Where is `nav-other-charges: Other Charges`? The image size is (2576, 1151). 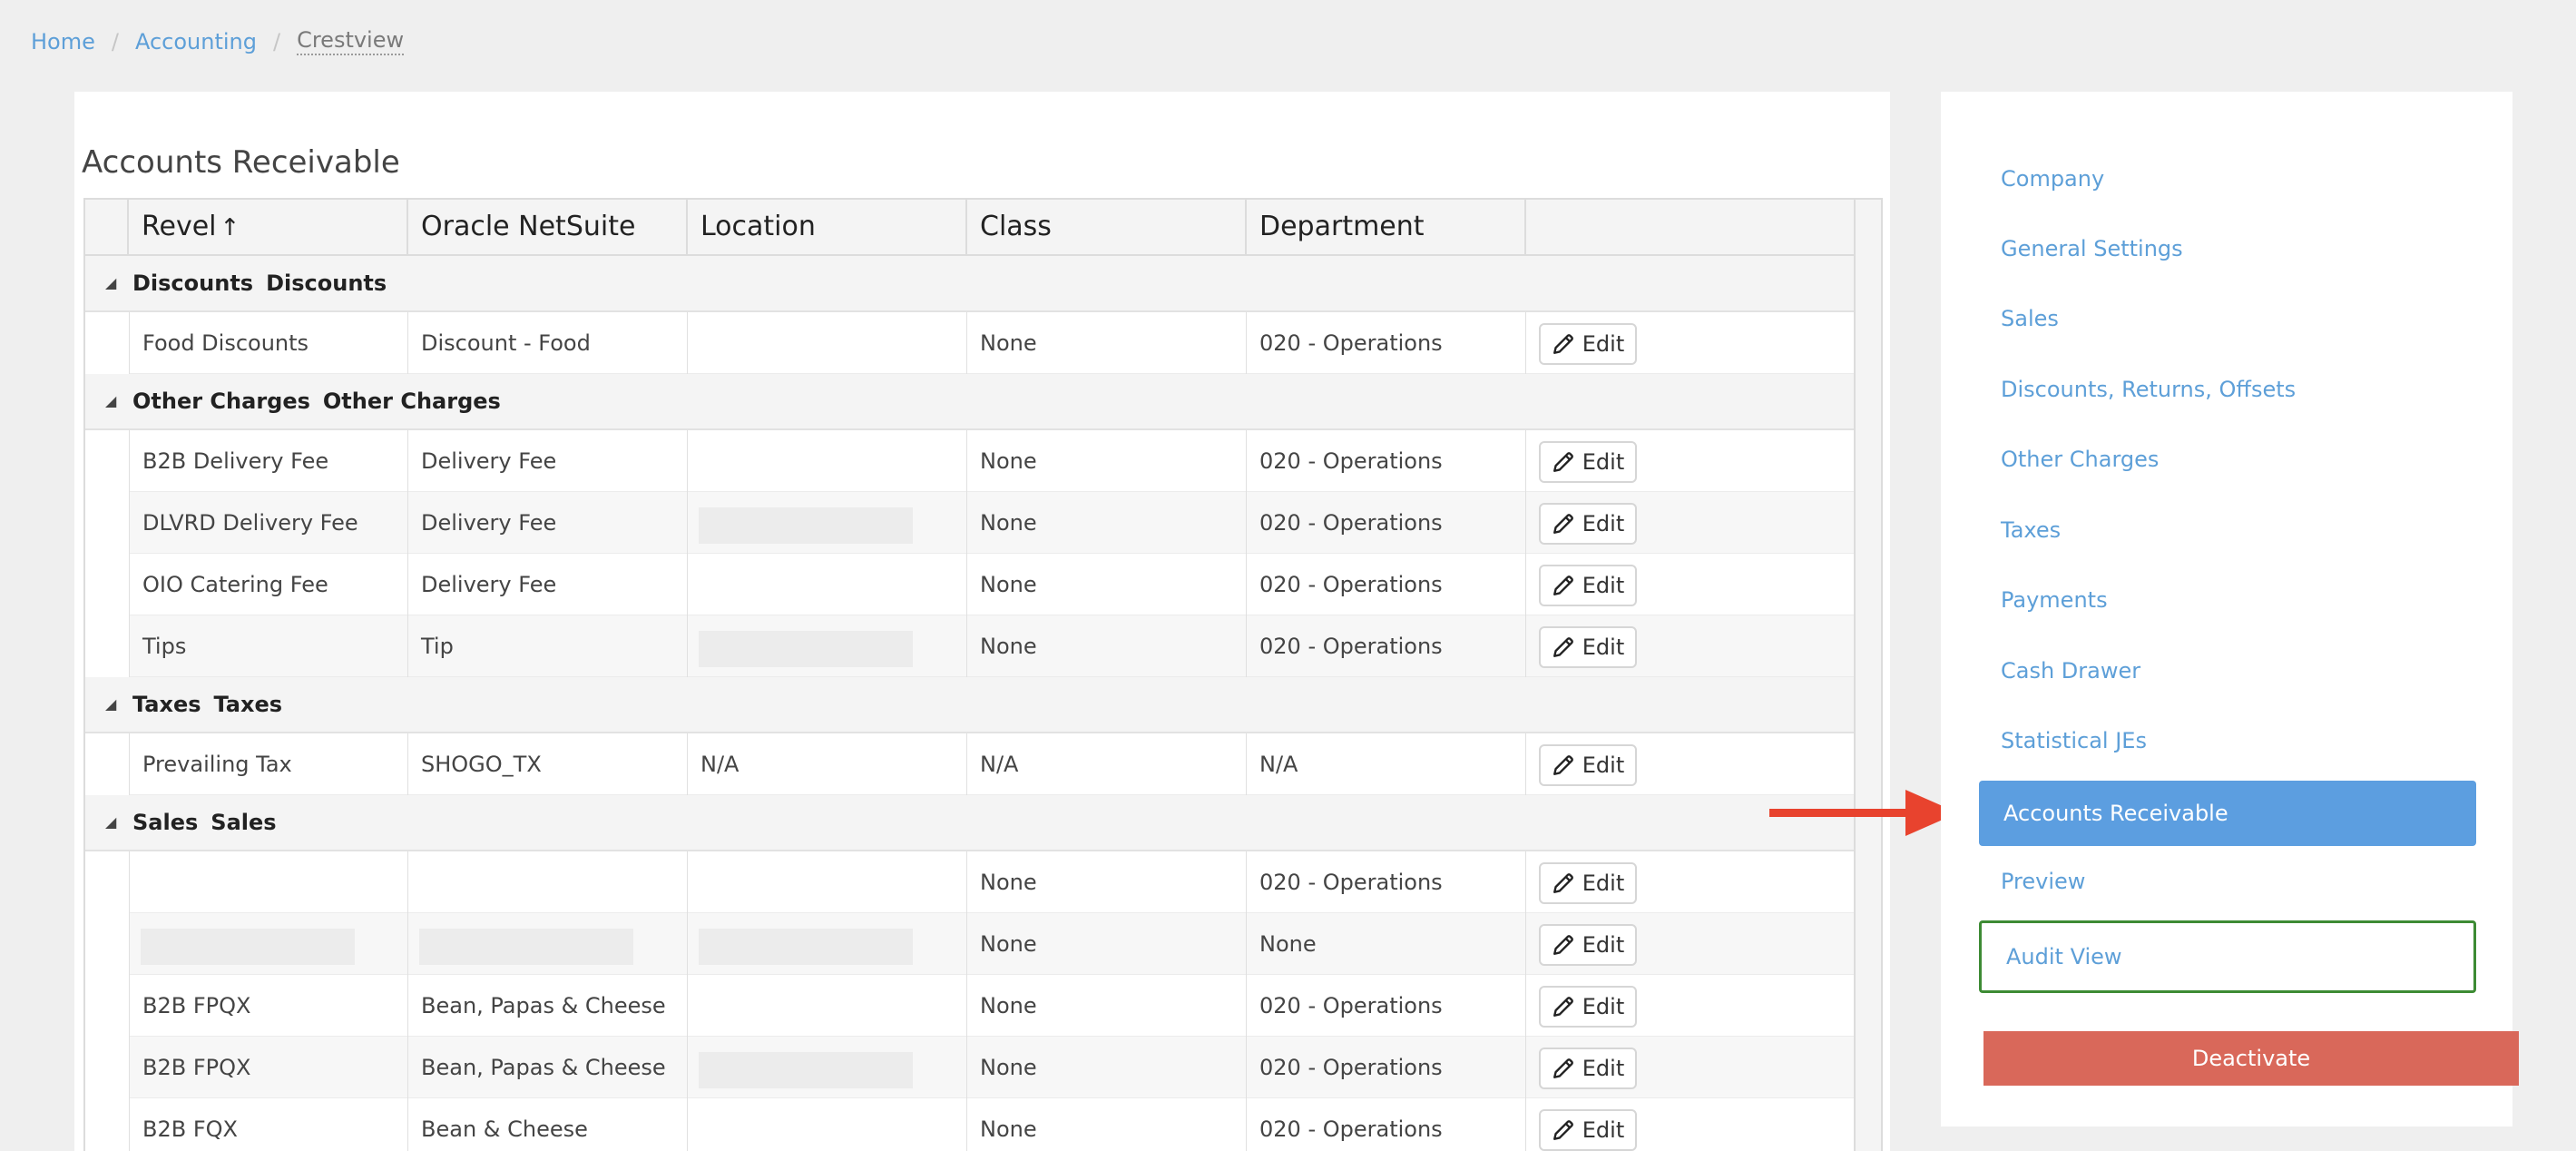 nav-other-charges: Other Charges is located at coordinates (2080, 459).